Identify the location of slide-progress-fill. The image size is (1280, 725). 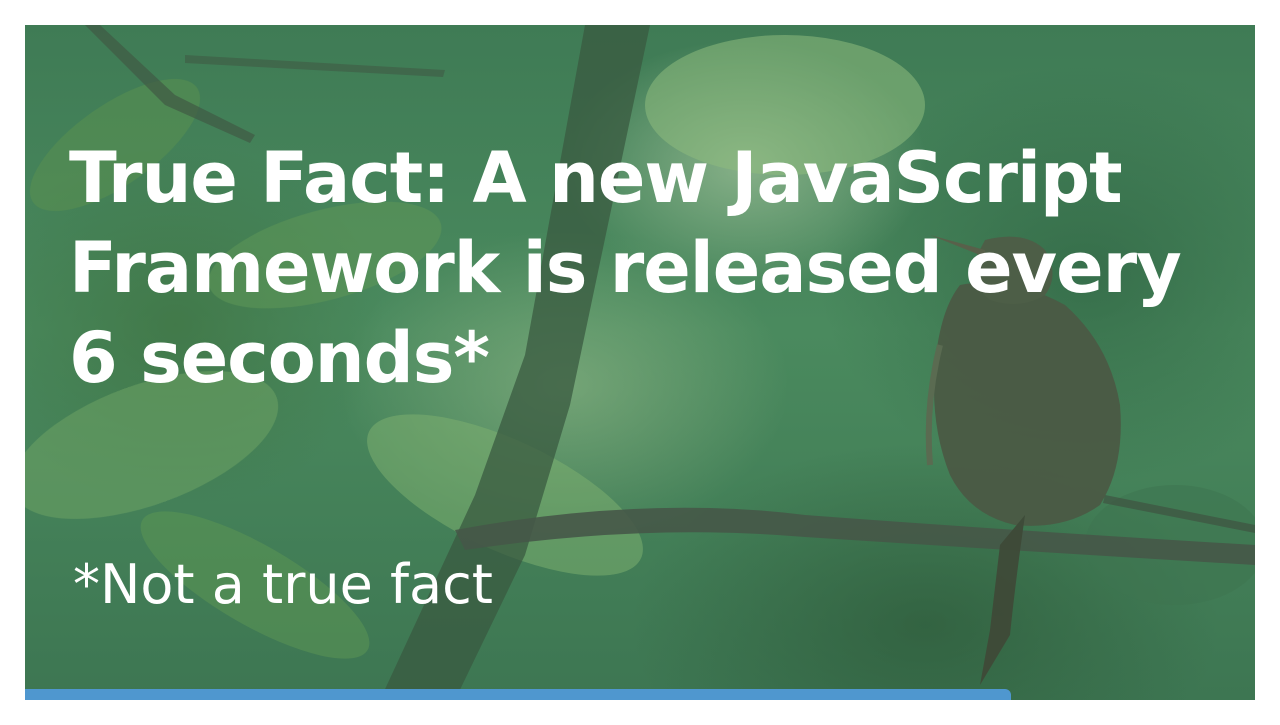
(518, 694).